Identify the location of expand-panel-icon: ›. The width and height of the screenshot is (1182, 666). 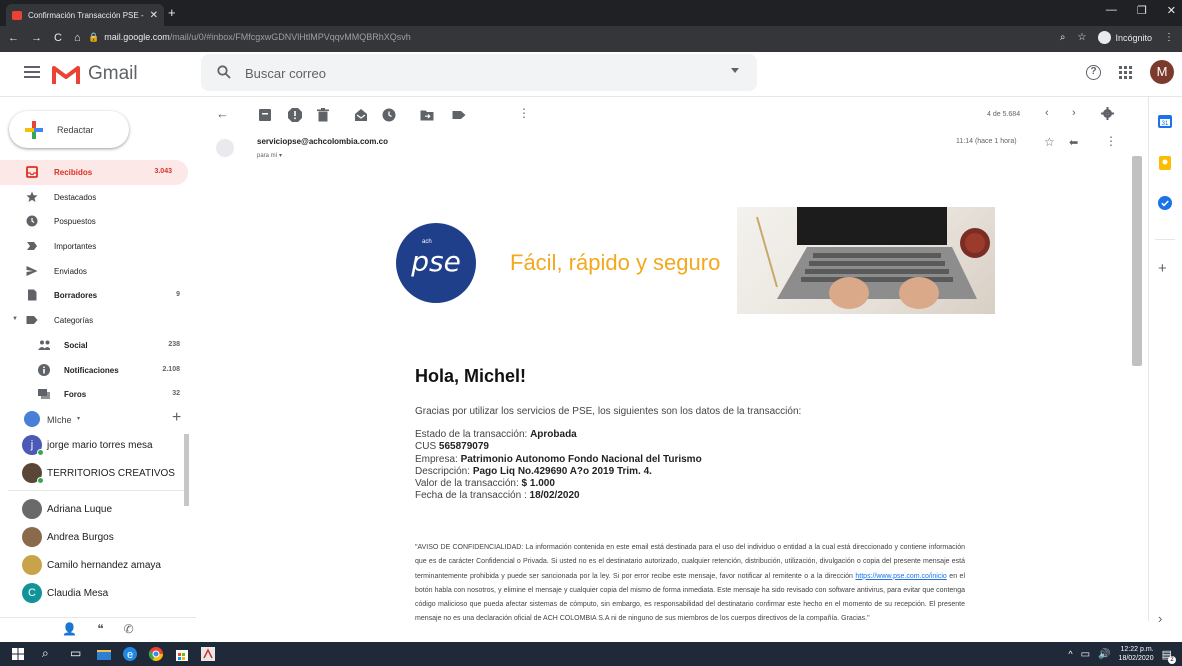
(1165, 619).